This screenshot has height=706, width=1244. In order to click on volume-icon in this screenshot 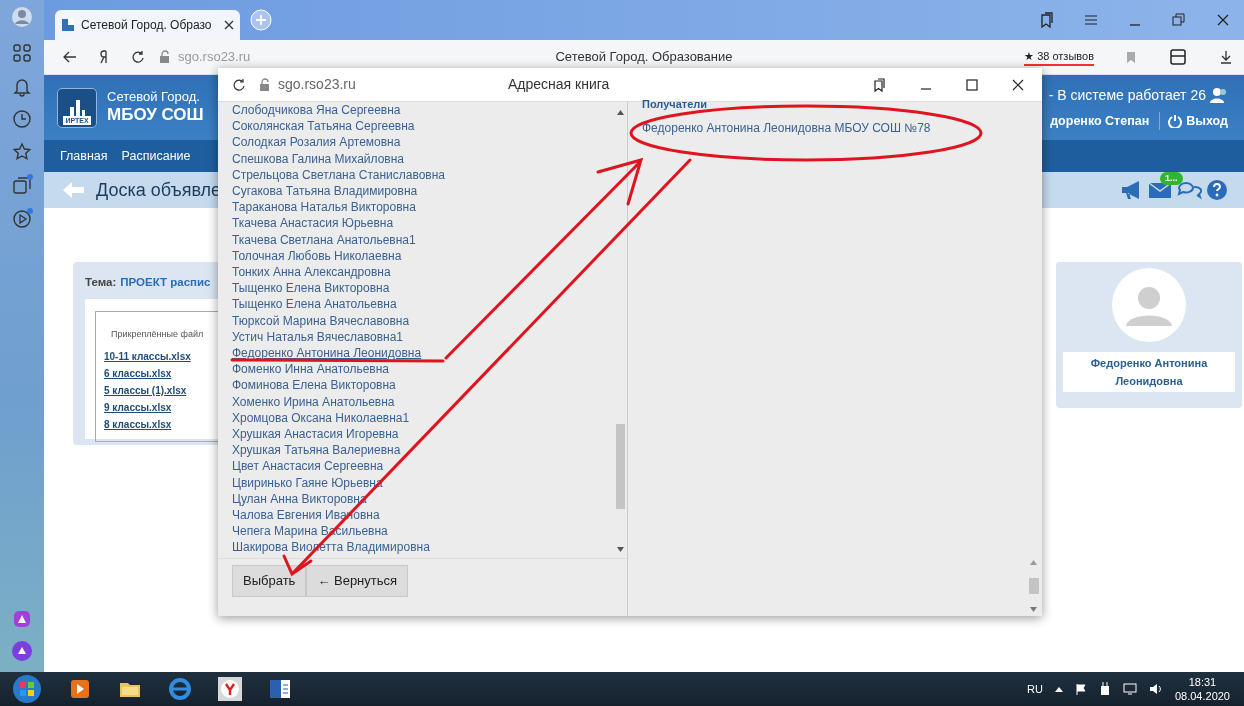, I will do `click(1155, 689)`.